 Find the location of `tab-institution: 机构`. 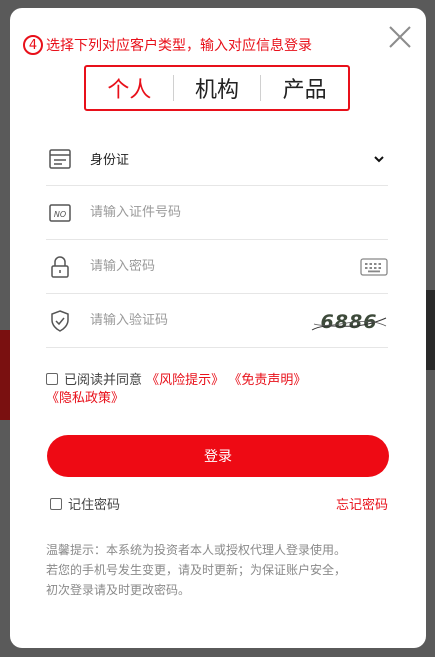

tab-institution: 机构 is located at coordinates (217, 88).